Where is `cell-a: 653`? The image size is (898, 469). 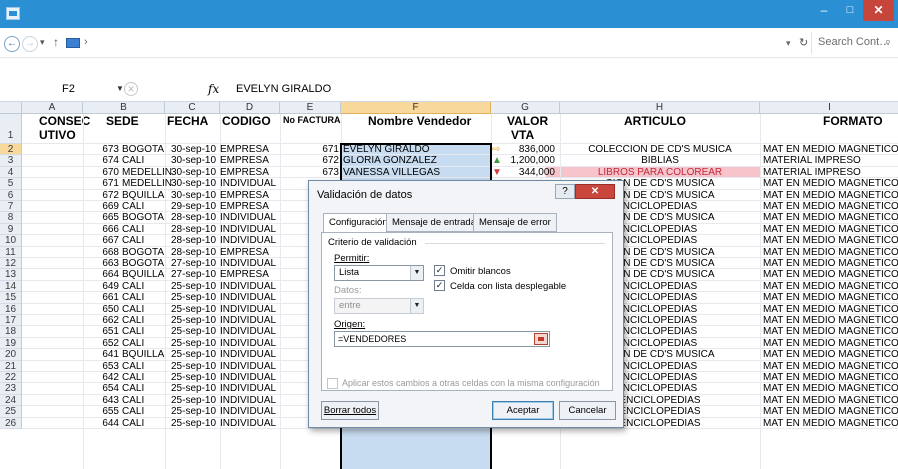
cell-a: 653 is located at coordinates (70, 367).